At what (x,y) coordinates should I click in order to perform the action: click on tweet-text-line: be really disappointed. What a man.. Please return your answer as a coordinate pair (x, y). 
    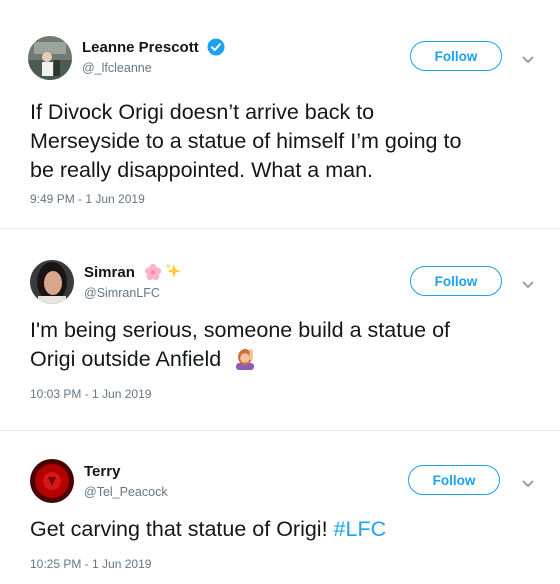
    Looking at the image, I should click on (202, 170).